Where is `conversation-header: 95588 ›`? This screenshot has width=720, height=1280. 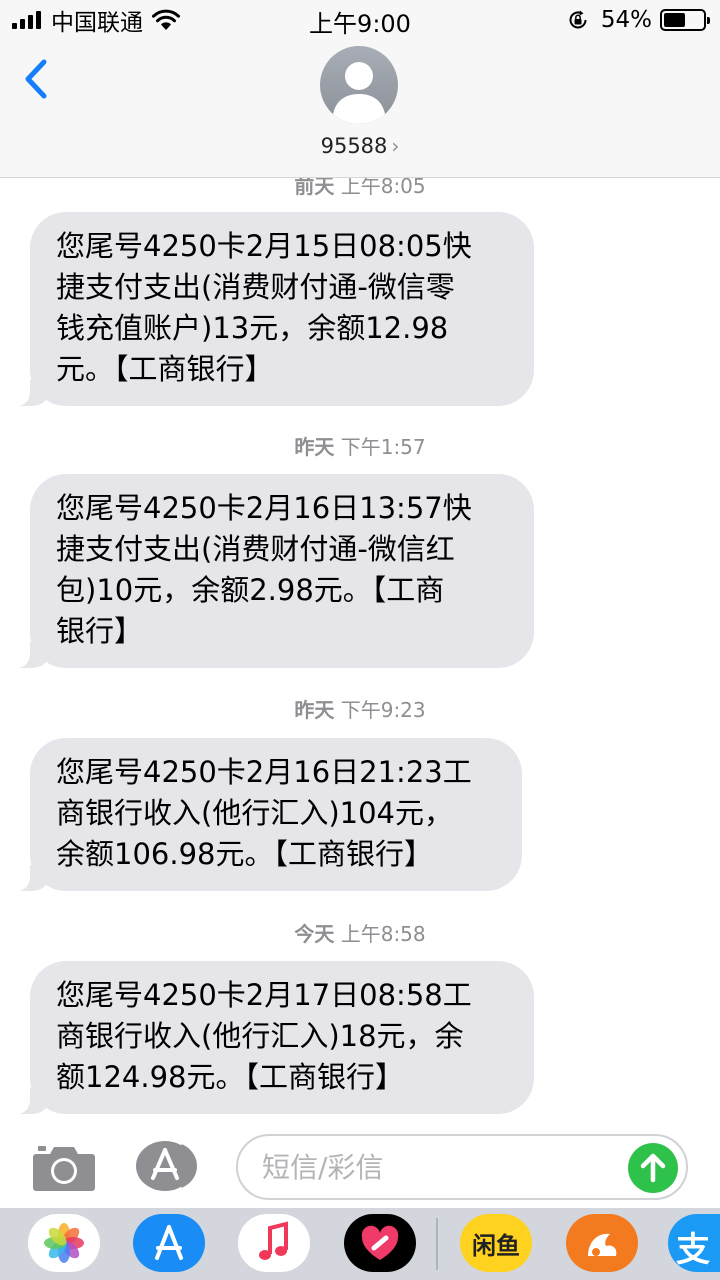
conversation-header: 95588 › is located at coordinates (360, 109).